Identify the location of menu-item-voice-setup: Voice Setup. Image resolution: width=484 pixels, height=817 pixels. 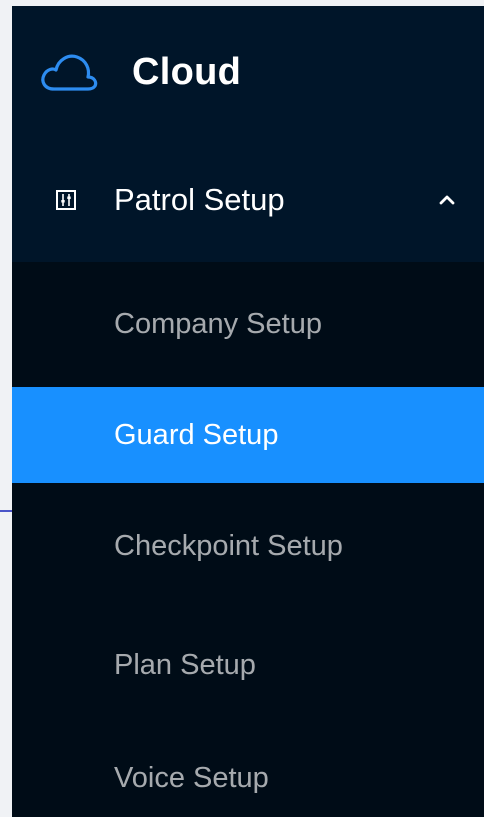
(248, 769).